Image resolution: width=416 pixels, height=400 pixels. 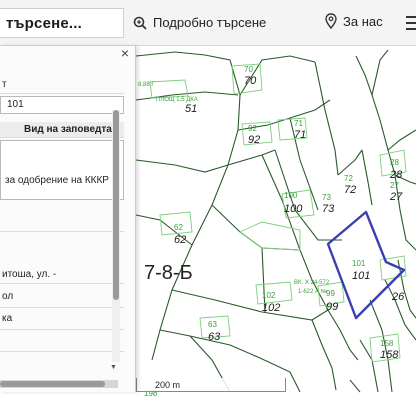 I want to click on parcel-id-green: 63, so click(x=212, y=324).